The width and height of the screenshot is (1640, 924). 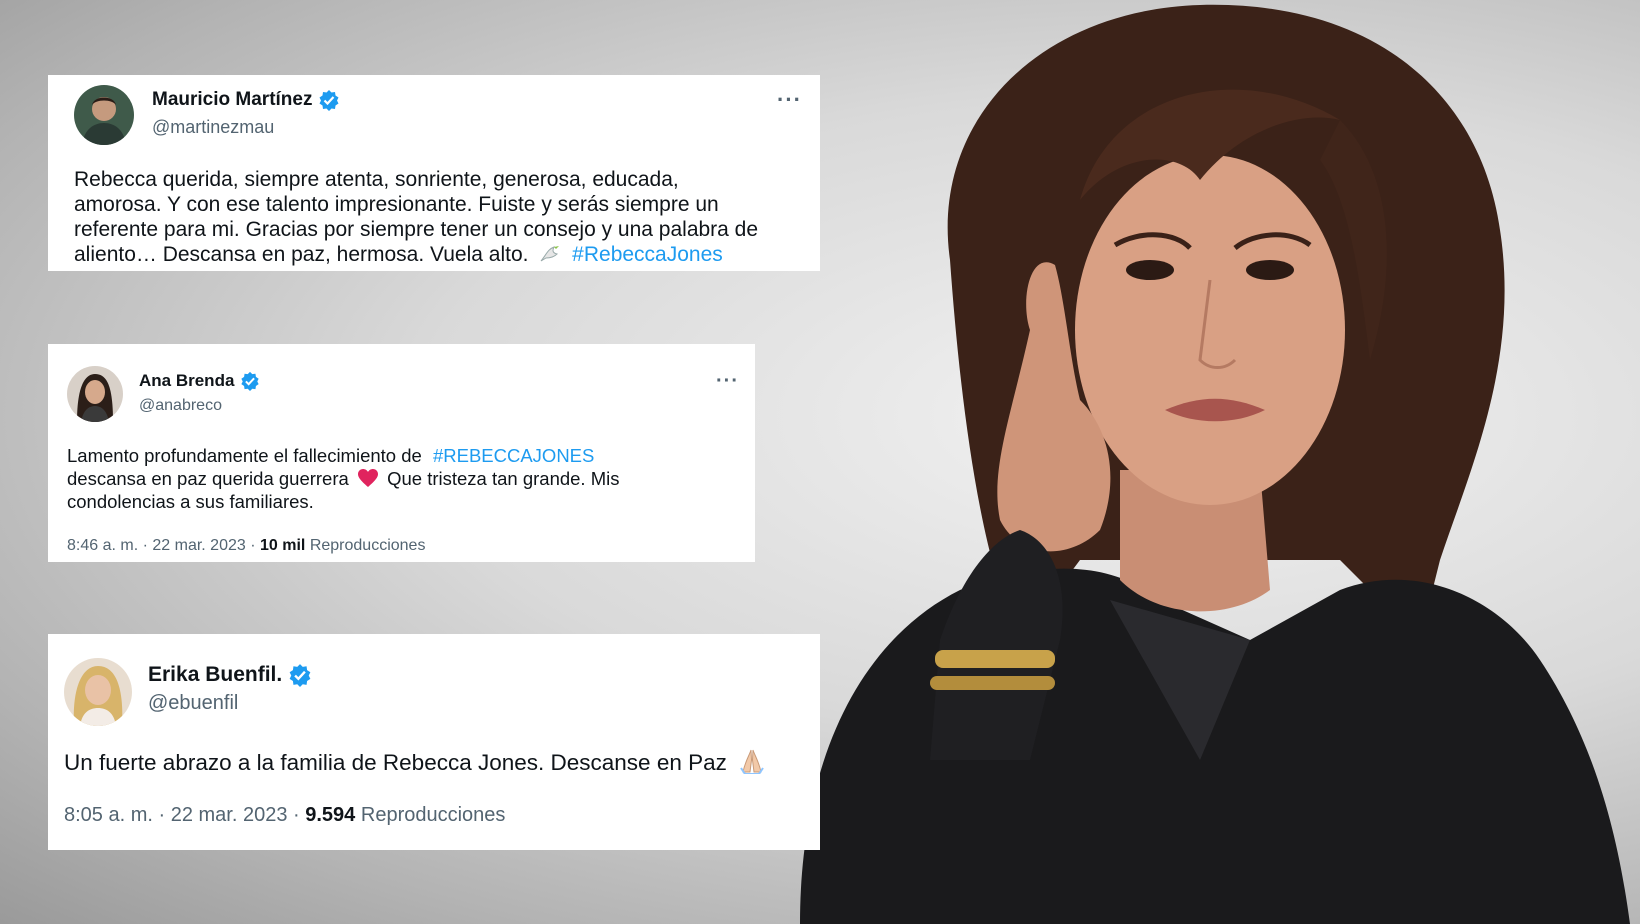 I want to click on tweet-line: condolencias a sus familiares., so click(x=190, y=501).